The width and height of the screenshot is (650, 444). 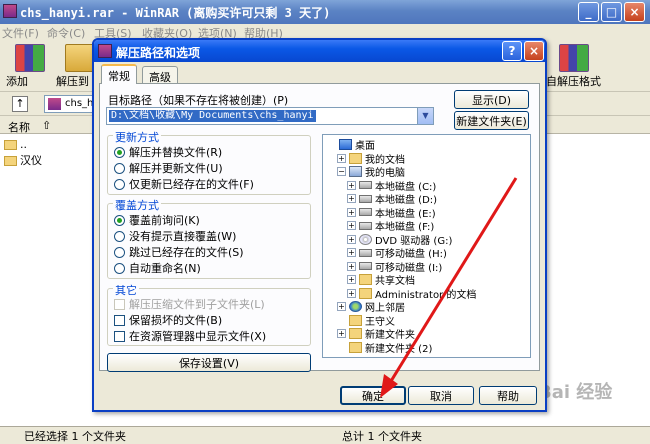 What do you see at coordinates (382, 436) in the screenshot?
I see `status-total: 总计 1 个文件夹` at bounding box center [382, 436].